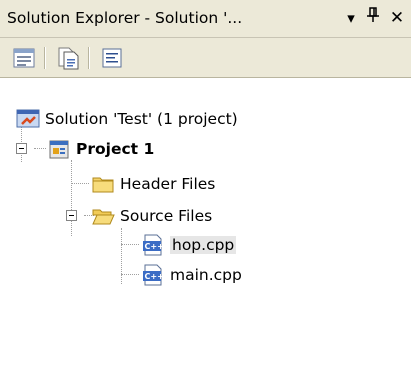  What do you see at coordinates (103, 184) in the screenshot?
I see `folder-closed-icon` at bounding box center [103, 184].